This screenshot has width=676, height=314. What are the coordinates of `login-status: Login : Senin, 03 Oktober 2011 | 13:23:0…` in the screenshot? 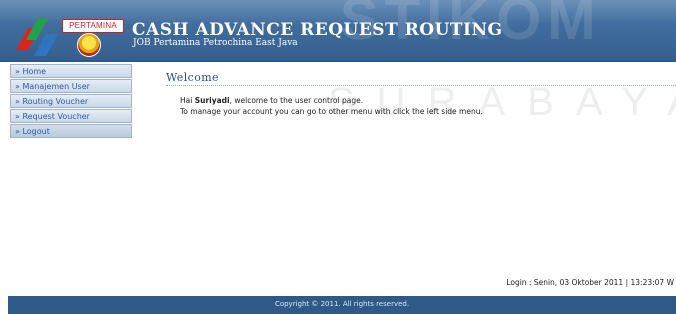 It's located at (590, 282).